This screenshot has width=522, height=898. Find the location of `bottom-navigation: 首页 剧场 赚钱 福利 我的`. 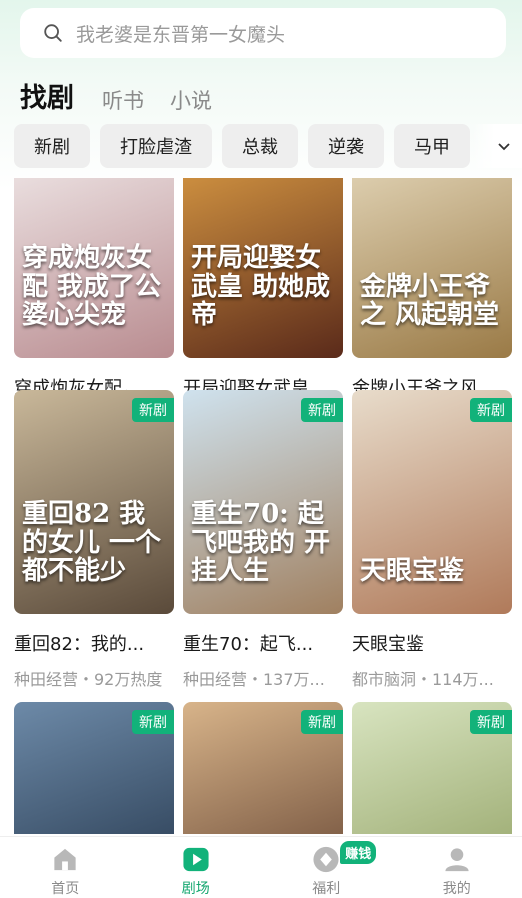

bottom-navigation: 首页 剧场 赚钱 福利 我的 is located at coordinates (261, 867).